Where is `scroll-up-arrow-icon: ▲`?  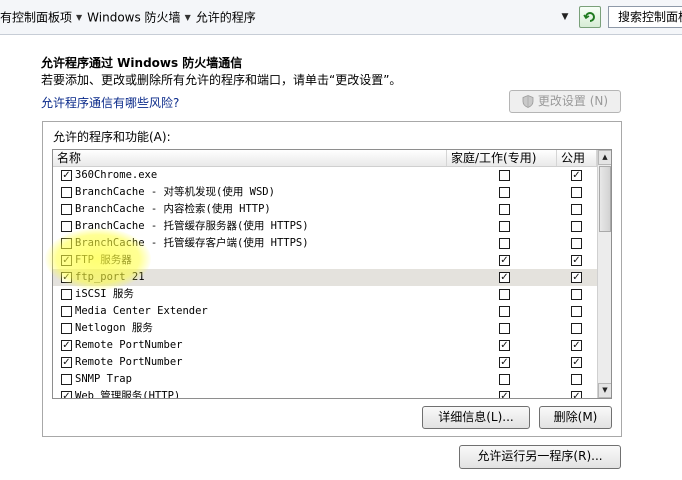
scroll-up-arrow-icon: ▲ is located at coordinates (604, 157).